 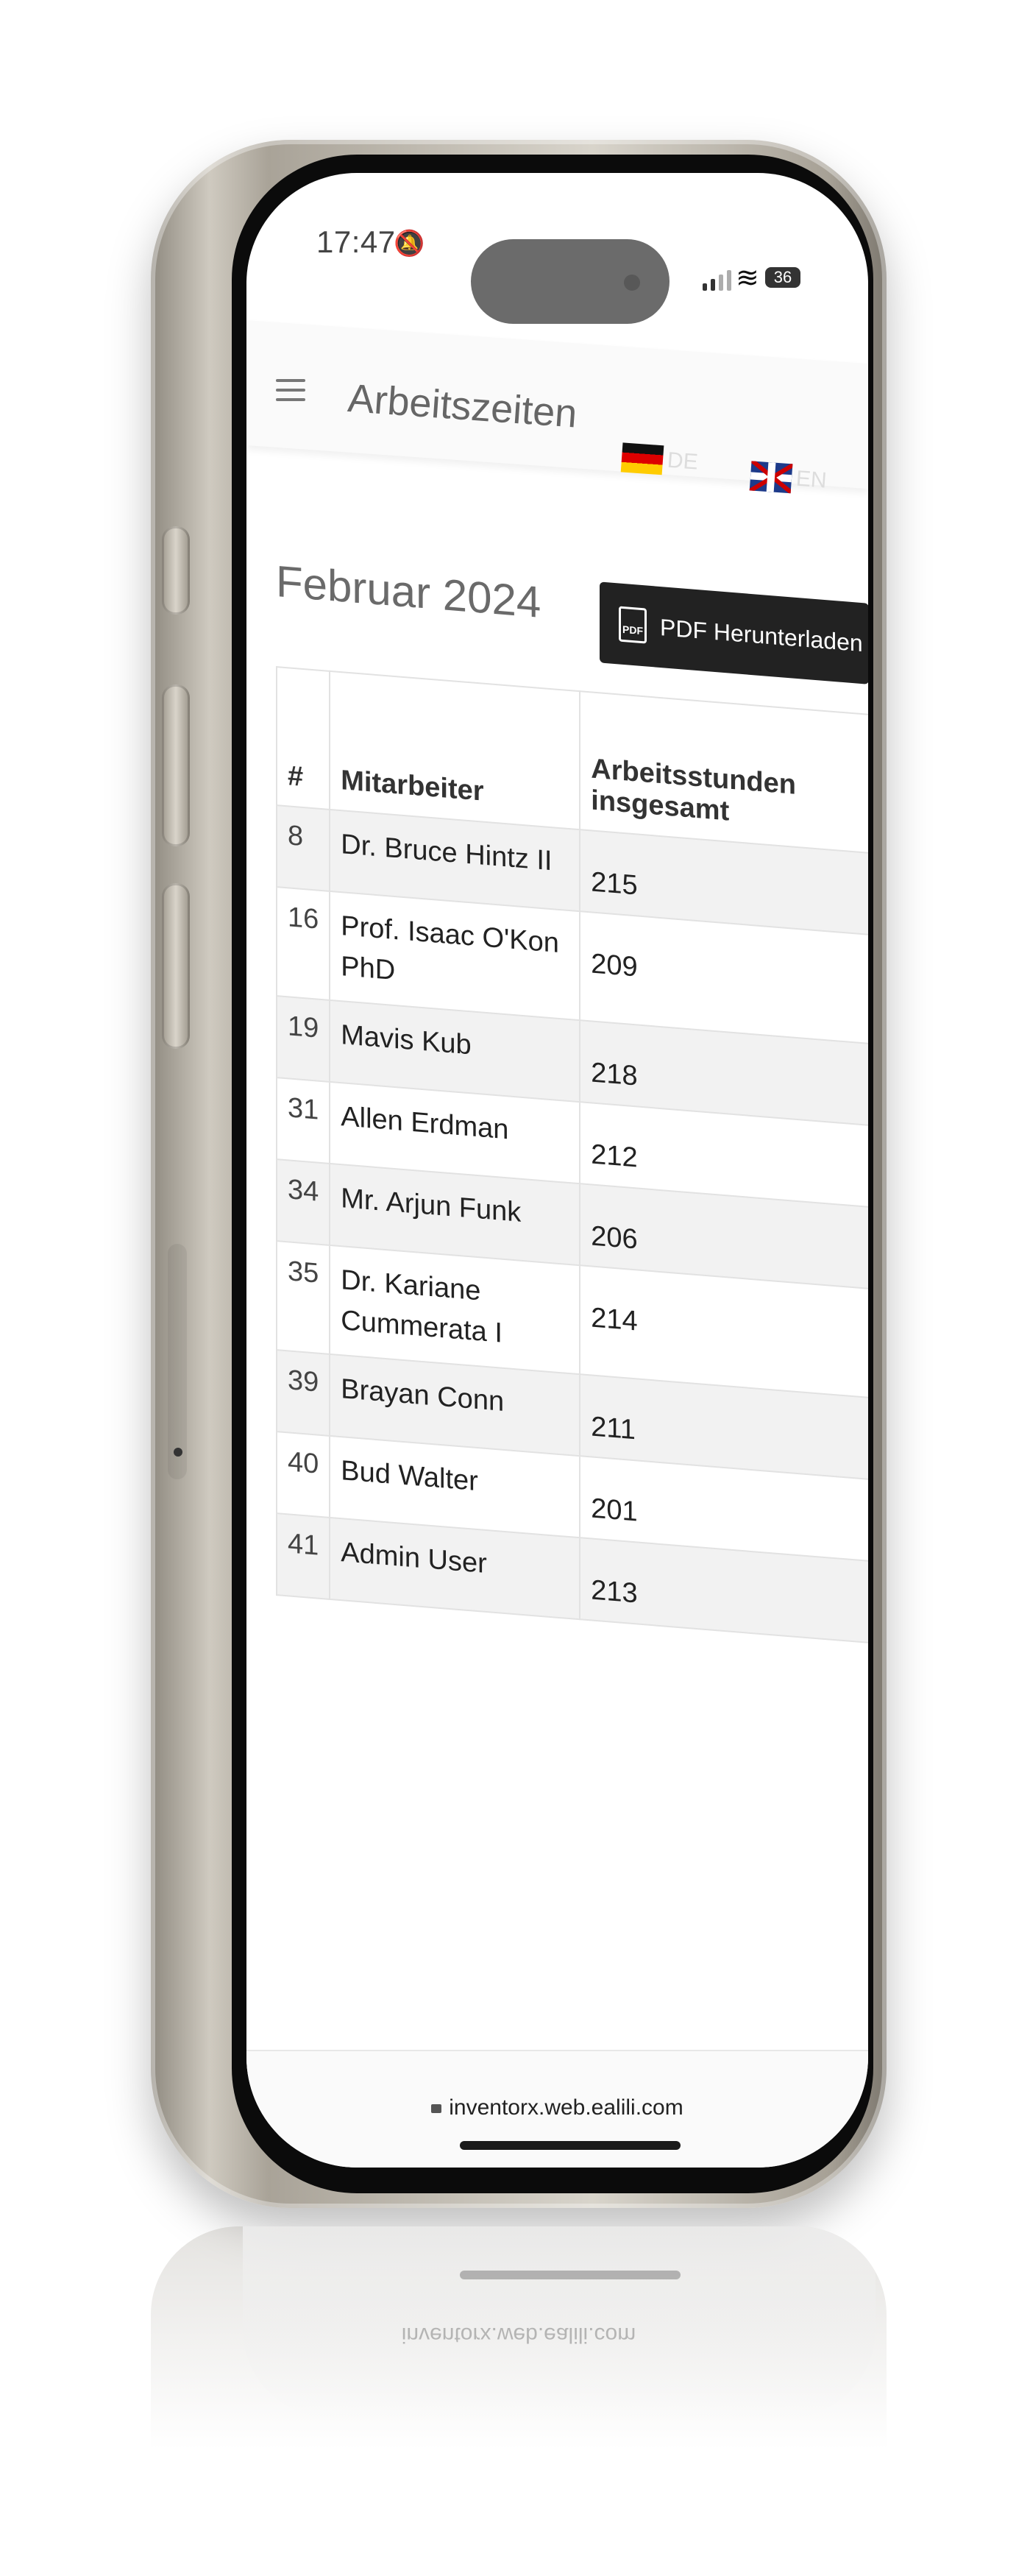 What do you see at coordinates (771, 477) in the screenshot?
I see `uk-flag-icon` at bounding box center [771, 477].